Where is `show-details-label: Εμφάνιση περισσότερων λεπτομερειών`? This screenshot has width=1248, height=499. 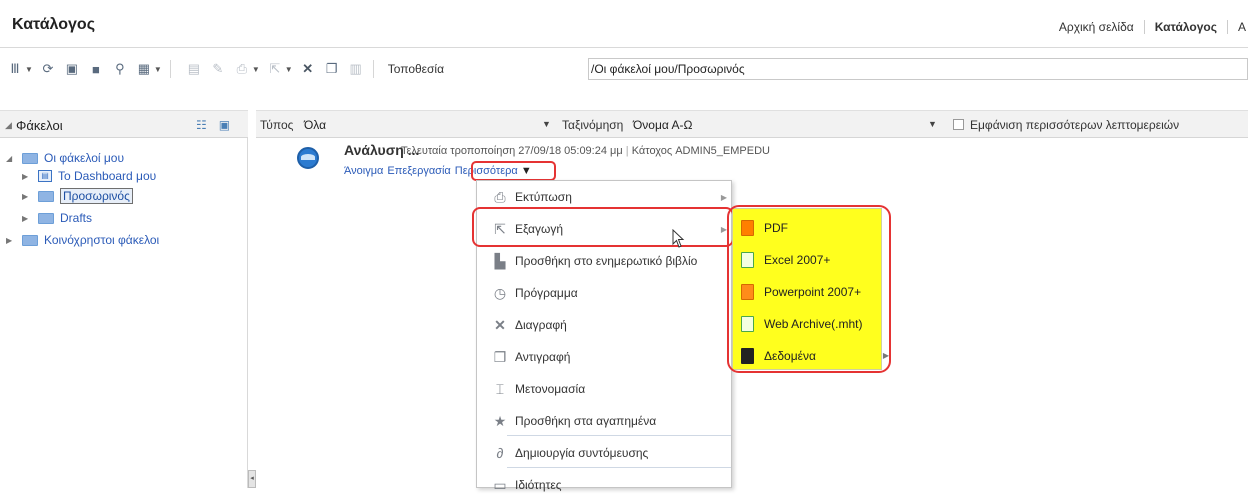 show-details-label: Εμφάνιση περισσότερων λεπτομερειών is located at coordinates (1075, 125).